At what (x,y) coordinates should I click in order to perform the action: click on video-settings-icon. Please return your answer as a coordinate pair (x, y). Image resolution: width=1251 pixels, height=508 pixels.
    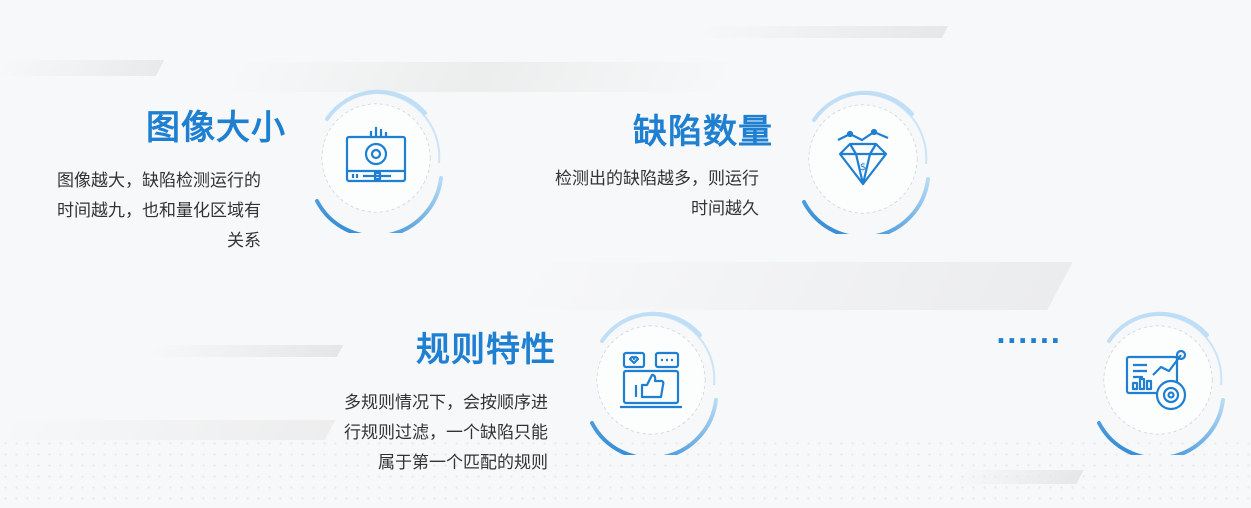
    Looking at the image, I should click on (376, 158).